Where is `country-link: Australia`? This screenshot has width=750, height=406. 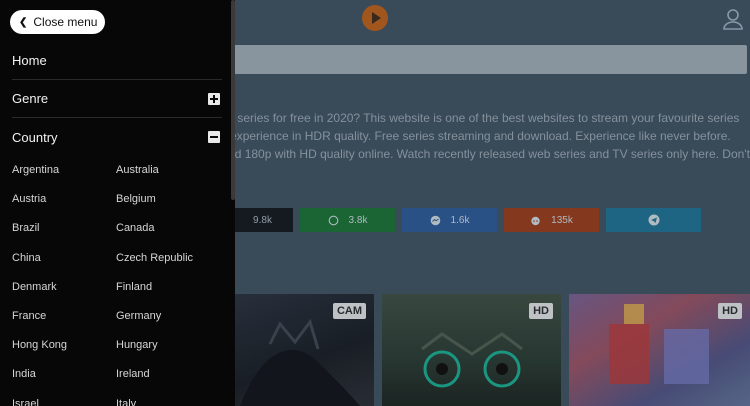 country-link: Australia is located at coordinates (137, 170).